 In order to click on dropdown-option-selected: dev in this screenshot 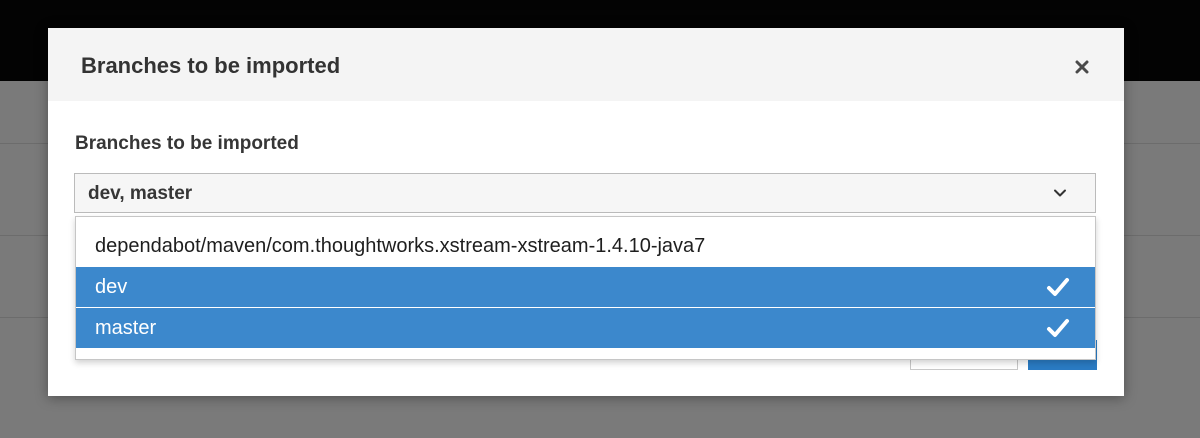, I will do `click(585, 287)`.